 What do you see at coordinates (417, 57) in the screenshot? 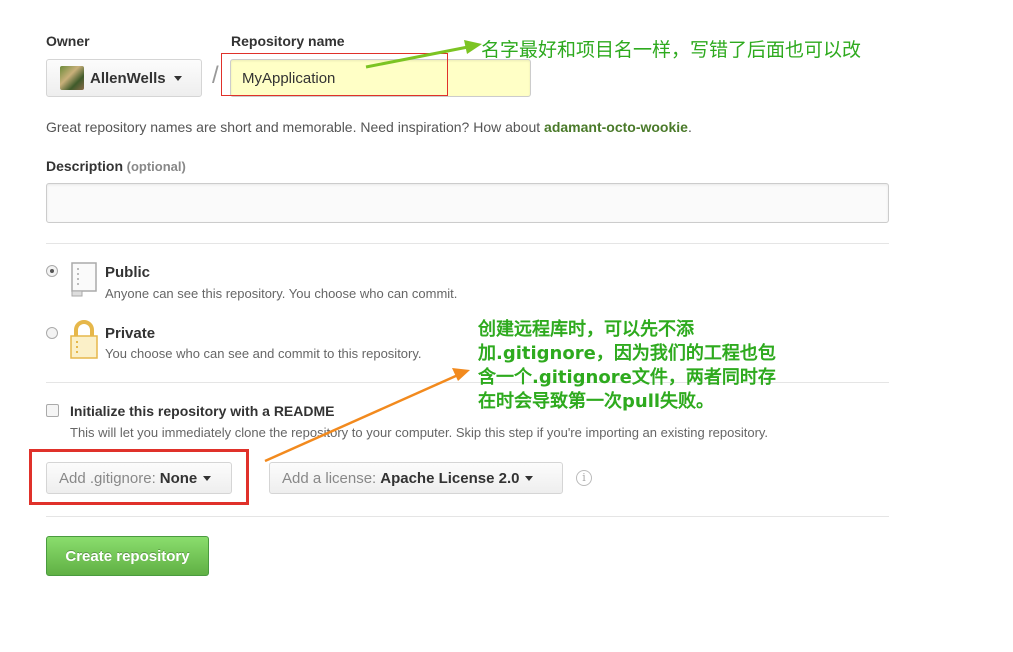
I see `name-arrow-line` at bounding box center [417, 57].